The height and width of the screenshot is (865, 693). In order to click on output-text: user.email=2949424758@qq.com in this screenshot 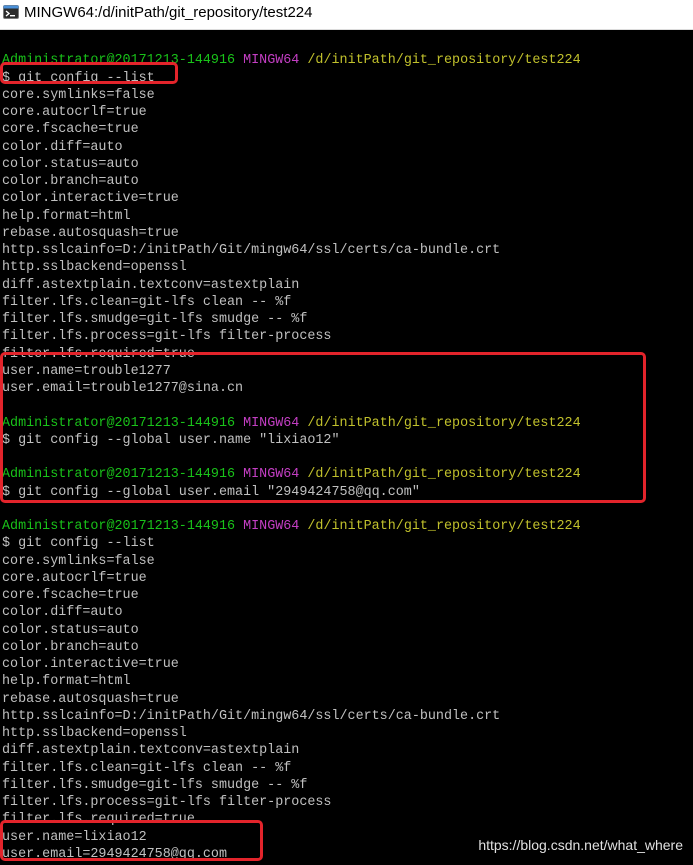, I will do `click(114, 854)`.